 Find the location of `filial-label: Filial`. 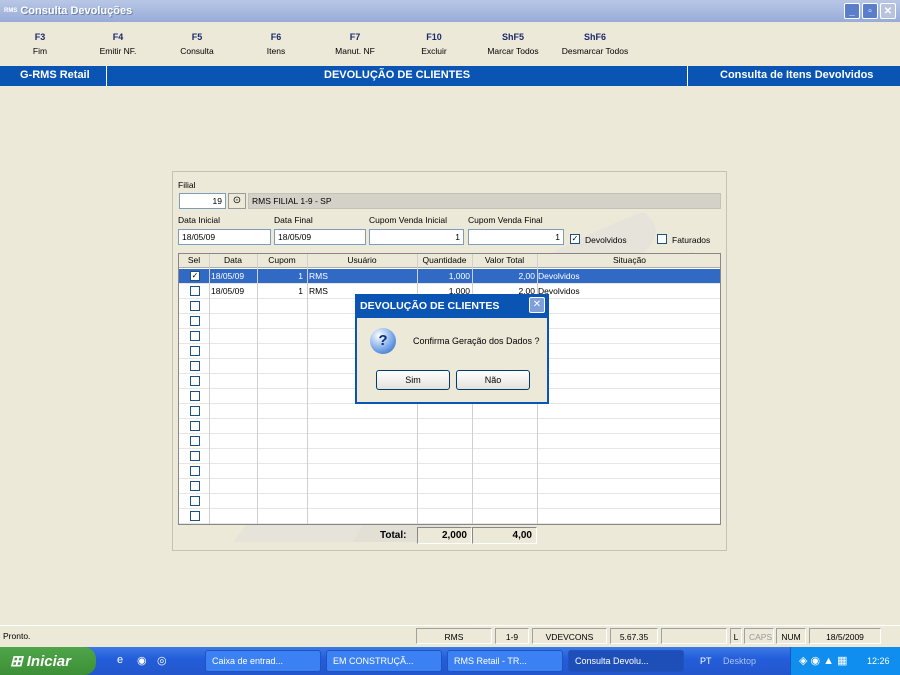

filial-label: Filial is located at coordinates (187, 185).